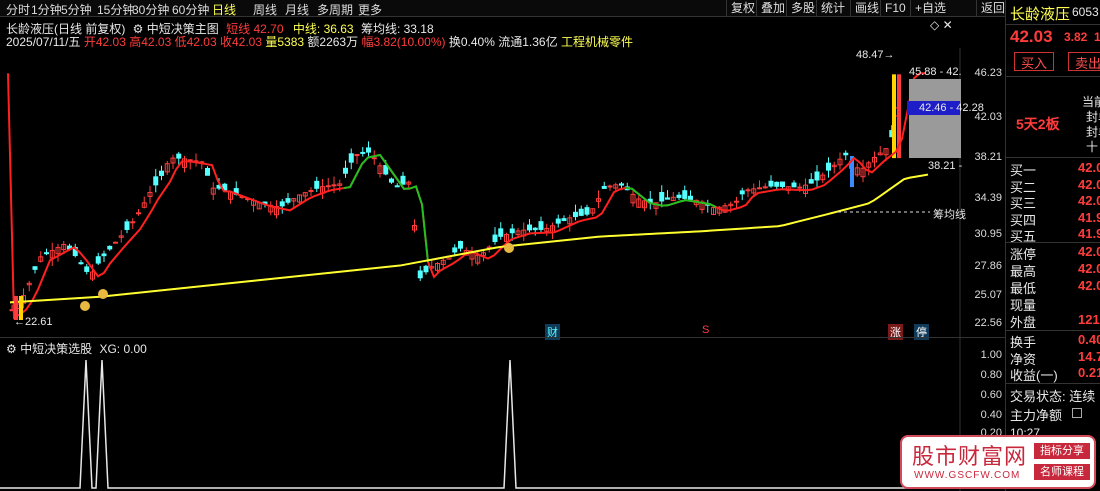 The width and height of the screenshot is (1100, 491). I want to click on toolbar-button-3: 统计, so click(833, 8).